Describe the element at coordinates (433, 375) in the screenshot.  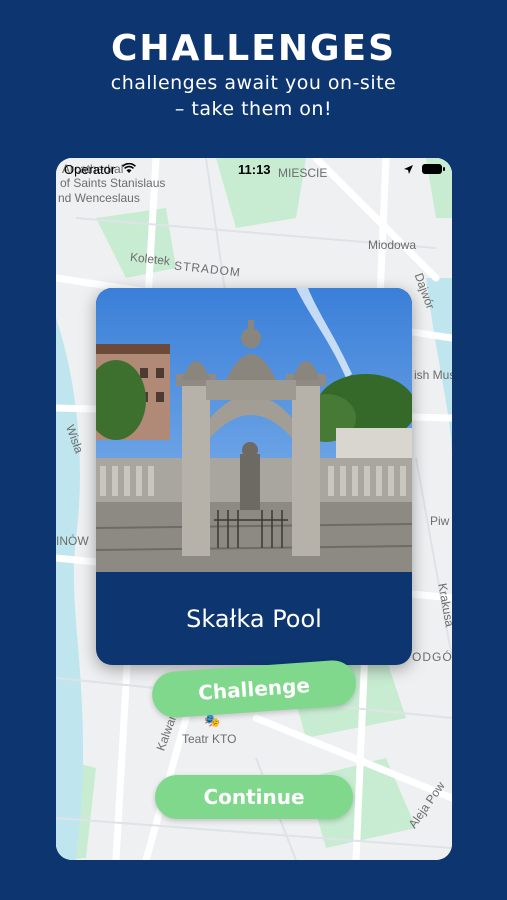
I see `map-label: ish Mus` at that location.